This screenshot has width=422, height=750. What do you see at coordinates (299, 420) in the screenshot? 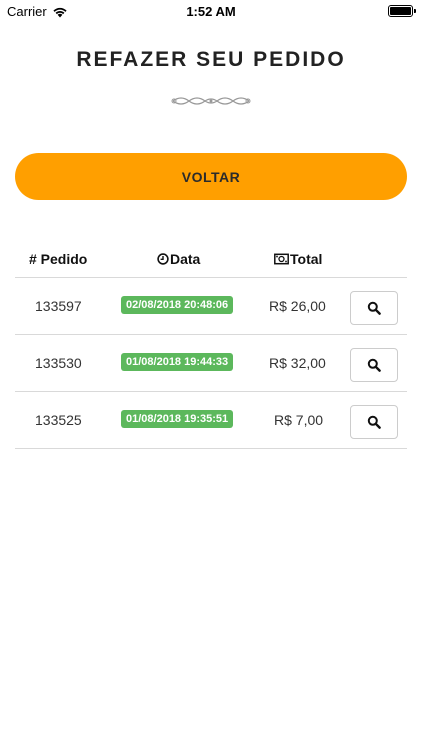
I see `order-total: R$ 7,00` at bounding box center [299, 420].